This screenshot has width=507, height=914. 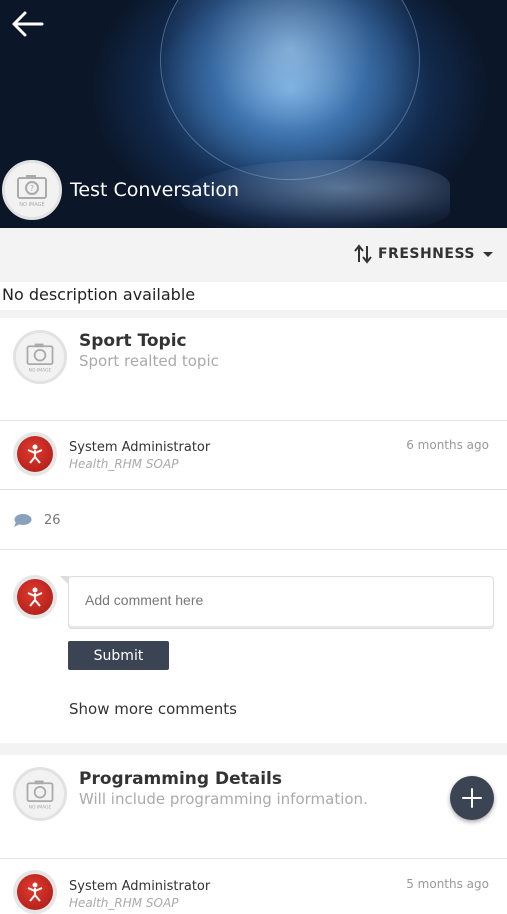 I want to click on arrow-left-icon, so click(x=28, y=24).